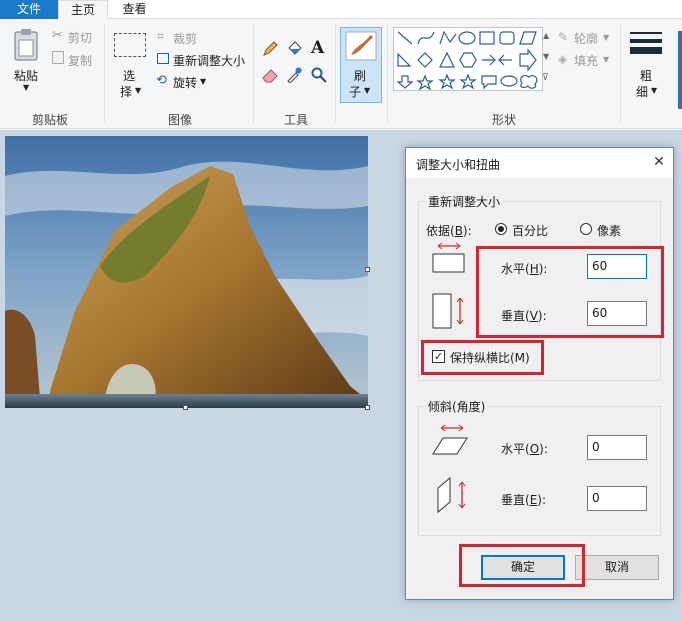 This screenshot has height=621, width=682. I want to click on resize-handle-right, so click(367, 269).